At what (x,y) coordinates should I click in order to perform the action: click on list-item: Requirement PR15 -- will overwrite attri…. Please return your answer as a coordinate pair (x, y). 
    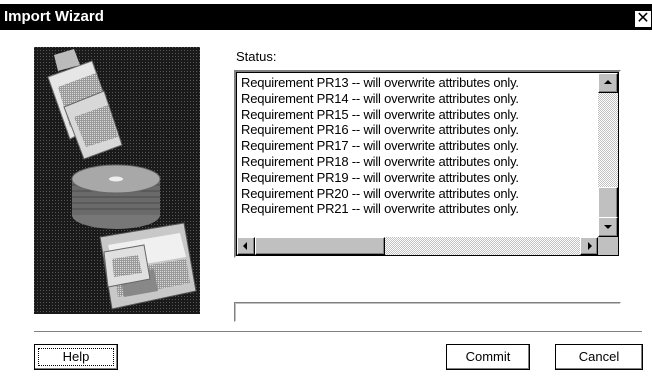
    Looking at the image, I should click on (380, 114).